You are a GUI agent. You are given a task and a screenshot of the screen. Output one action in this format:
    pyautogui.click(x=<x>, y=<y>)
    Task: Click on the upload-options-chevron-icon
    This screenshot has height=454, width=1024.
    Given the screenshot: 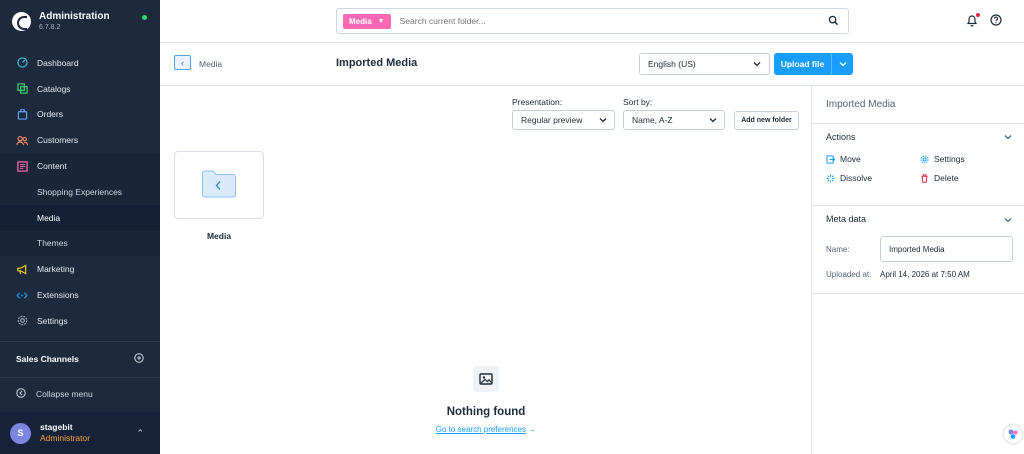 What is the action you would take?
    pyautogui.click(x=842, y=64)
    